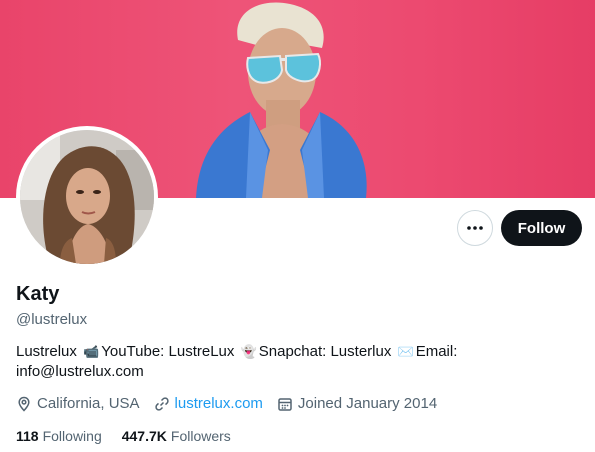 The width and height of the screenshot is (595, 452). I want to click on link-icon, so click(161, 403).